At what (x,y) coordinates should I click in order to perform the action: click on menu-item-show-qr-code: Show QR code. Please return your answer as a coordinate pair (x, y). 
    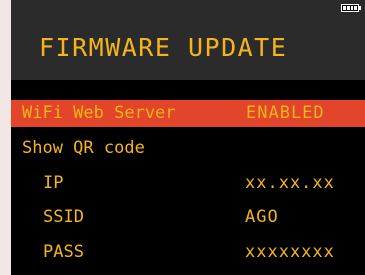
    Looking at the image, I should click on (188, 148).